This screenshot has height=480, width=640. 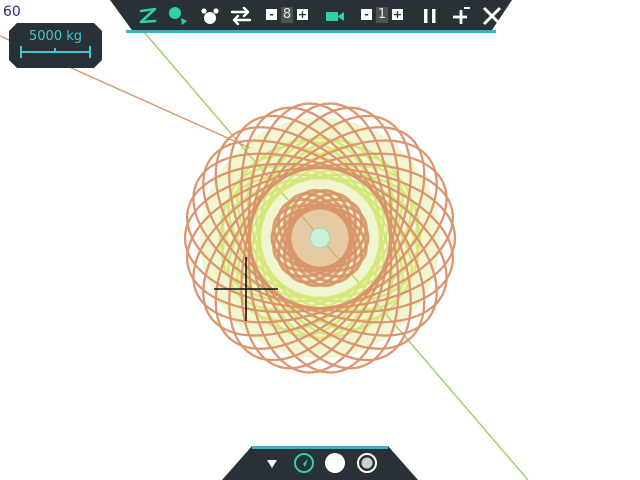 I want to click on central-body, so click(x=320, y=238).